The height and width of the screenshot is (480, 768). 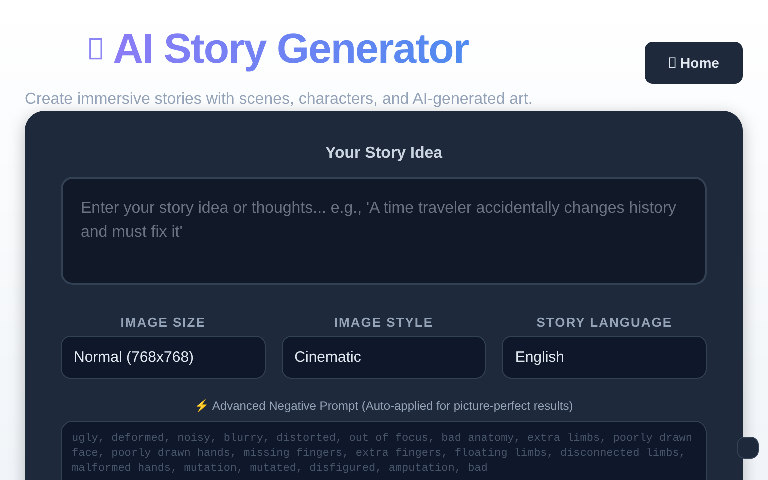 I want to click on option-dropdown: Normal (768x768), so click(x=163, y=357).